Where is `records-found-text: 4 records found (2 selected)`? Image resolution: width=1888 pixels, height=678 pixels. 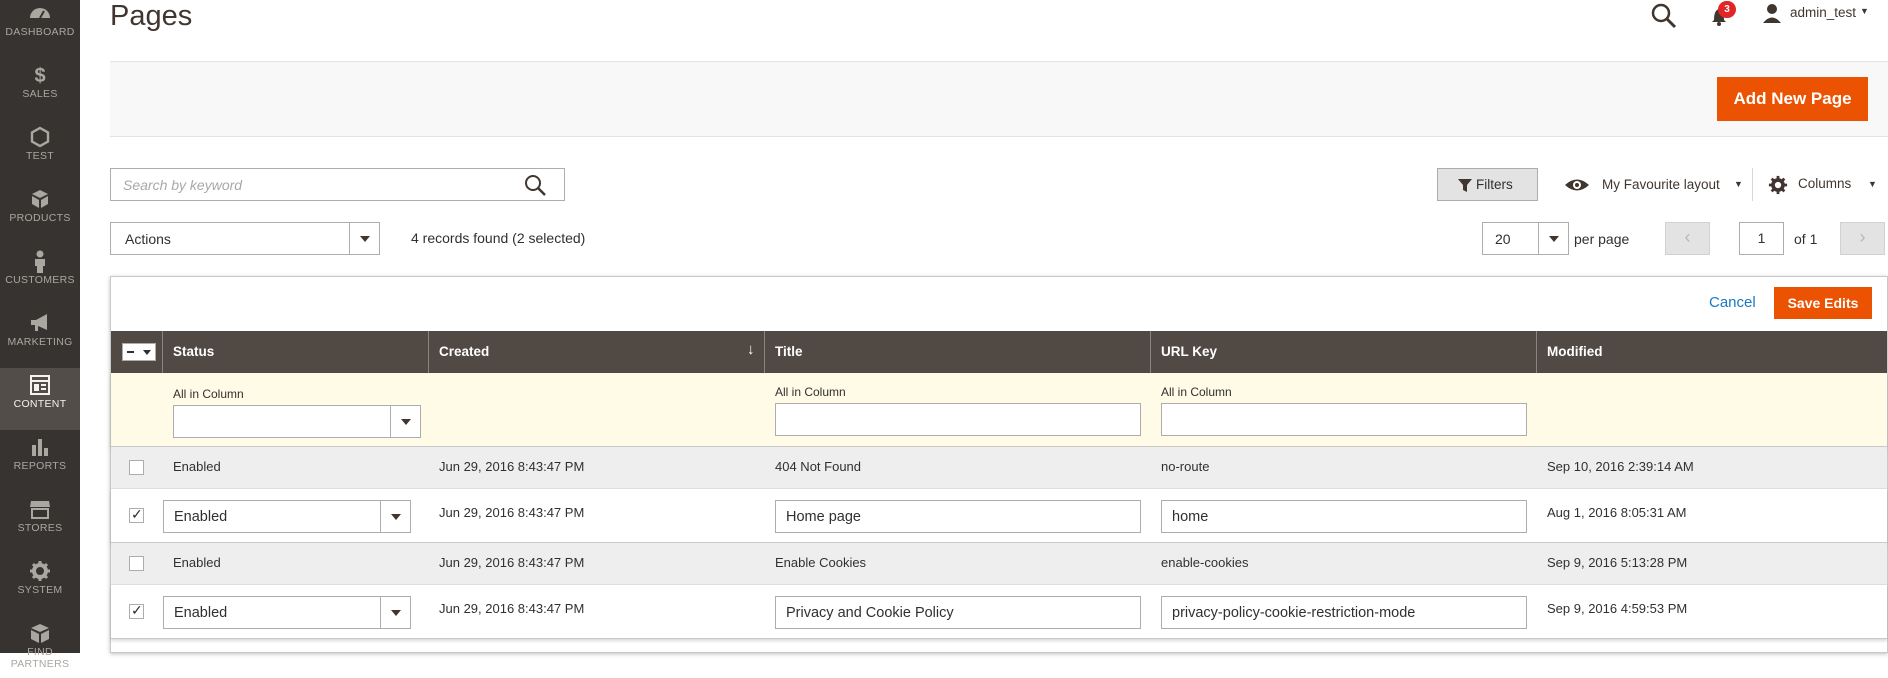 records-found-text: 4 records found (2 selected) is located at coordinates (498, 238).